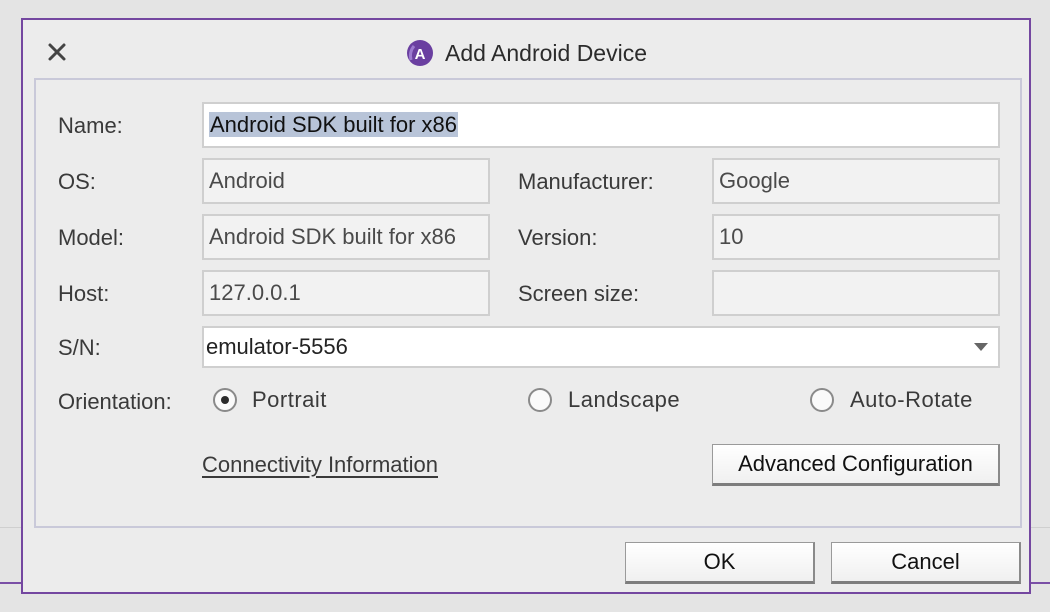 The height and width of the screenshot is (612, 1050). Describe the element at coordinates (720, 563) in the screenshot. I see `ok-button: OK` at that location.